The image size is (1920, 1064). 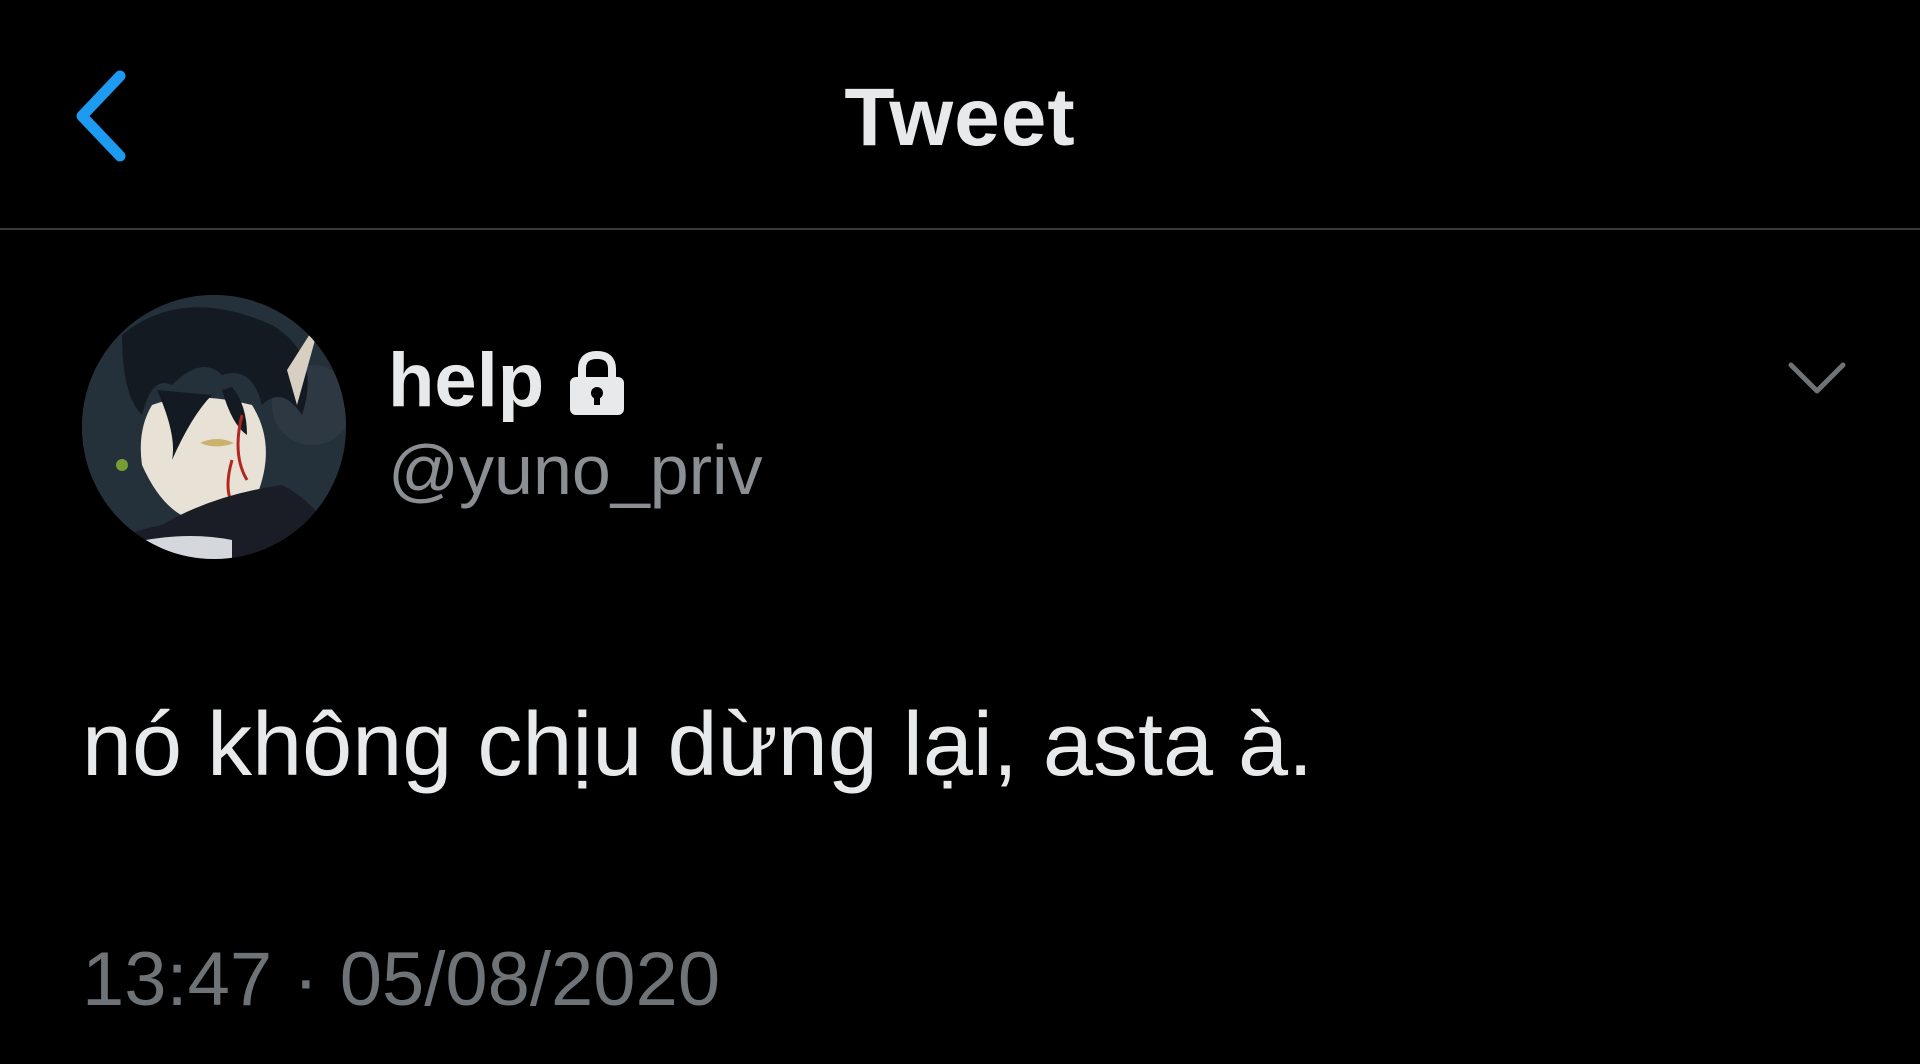 I want to click on tweet-text: nó không chịu dừng lại, asta à., so click(x=698, y=745).